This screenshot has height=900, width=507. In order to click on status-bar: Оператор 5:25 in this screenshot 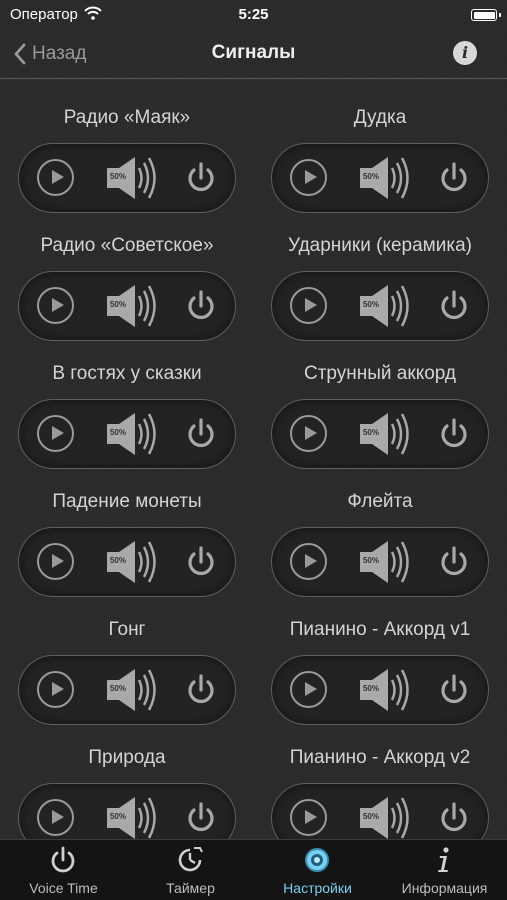, I will do `click(253, 15)`.